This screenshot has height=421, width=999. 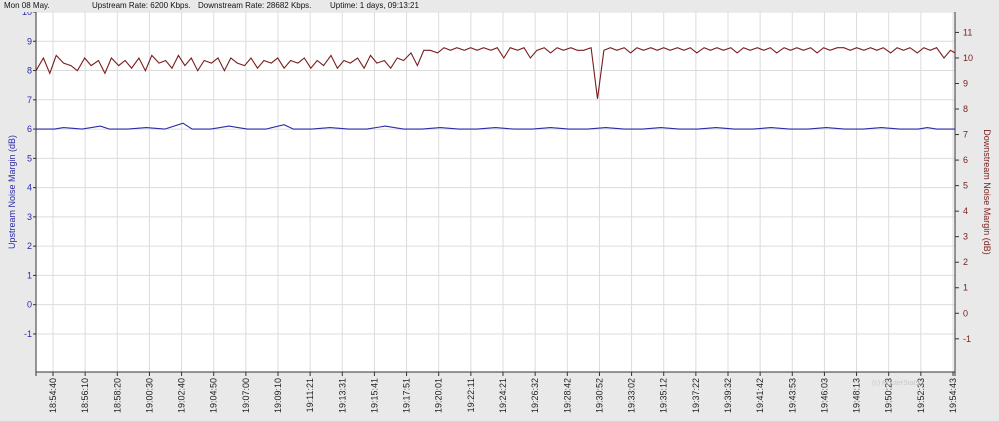 What do you see at coordinates (374, 395) in the screenshot?
I see `x-tick-label: 19:15:41` at bounding box center [374, 395].